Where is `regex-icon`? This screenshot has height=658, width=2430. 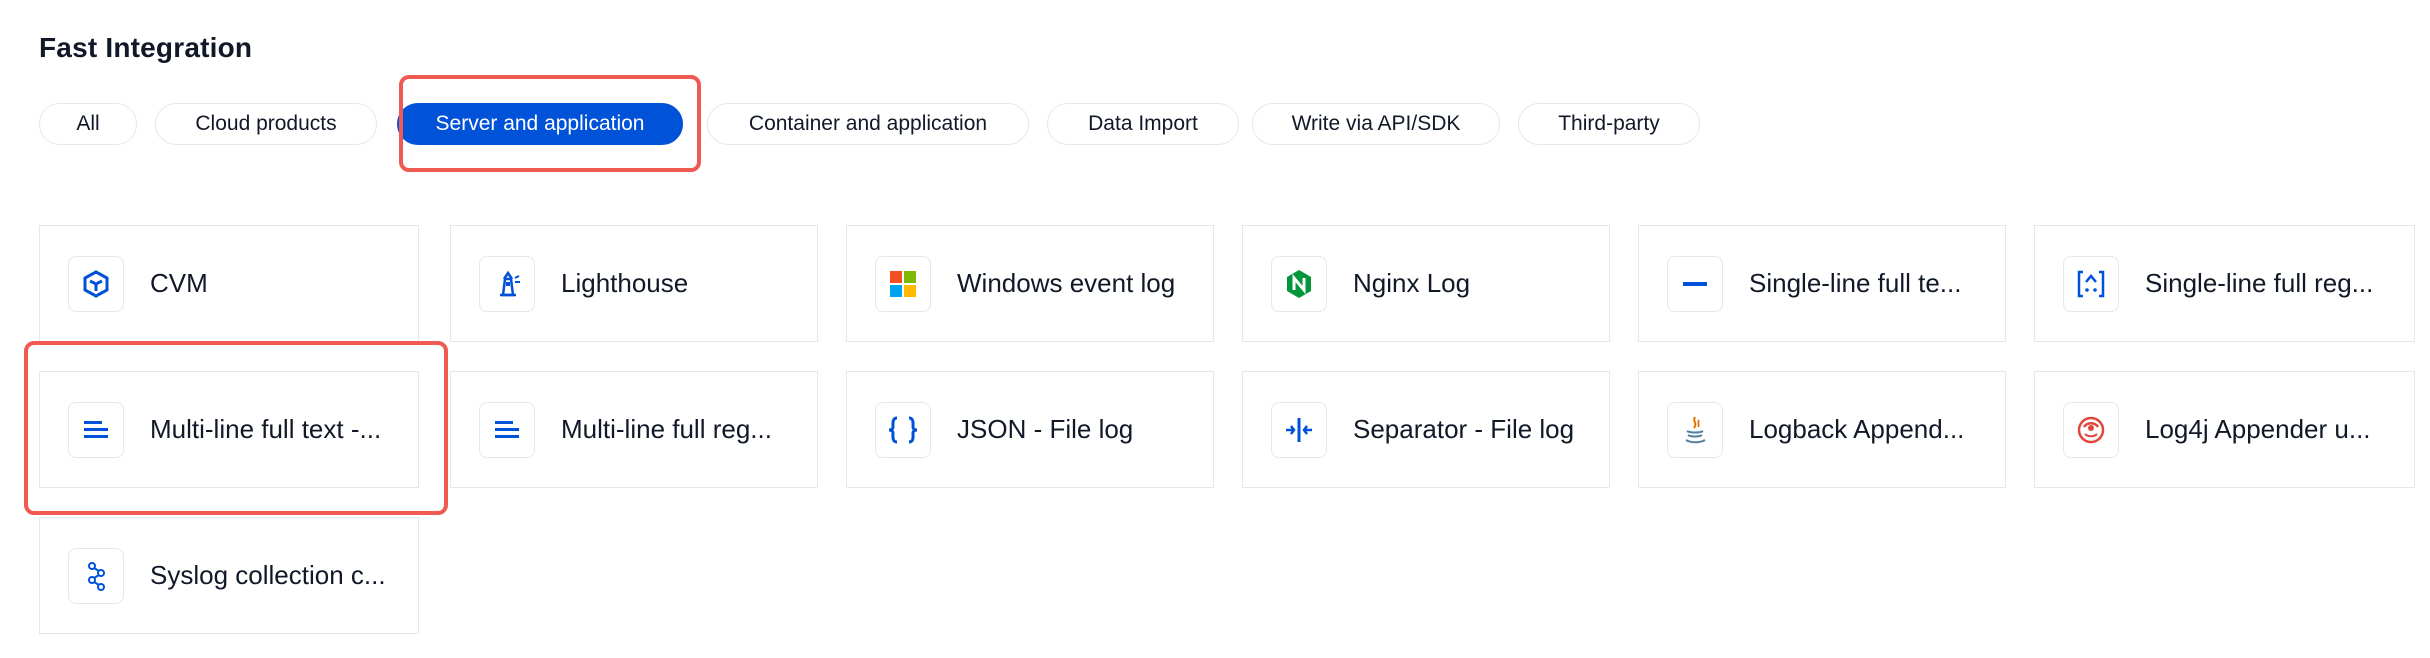
regex-icon is located at coordinates (2091, 283).